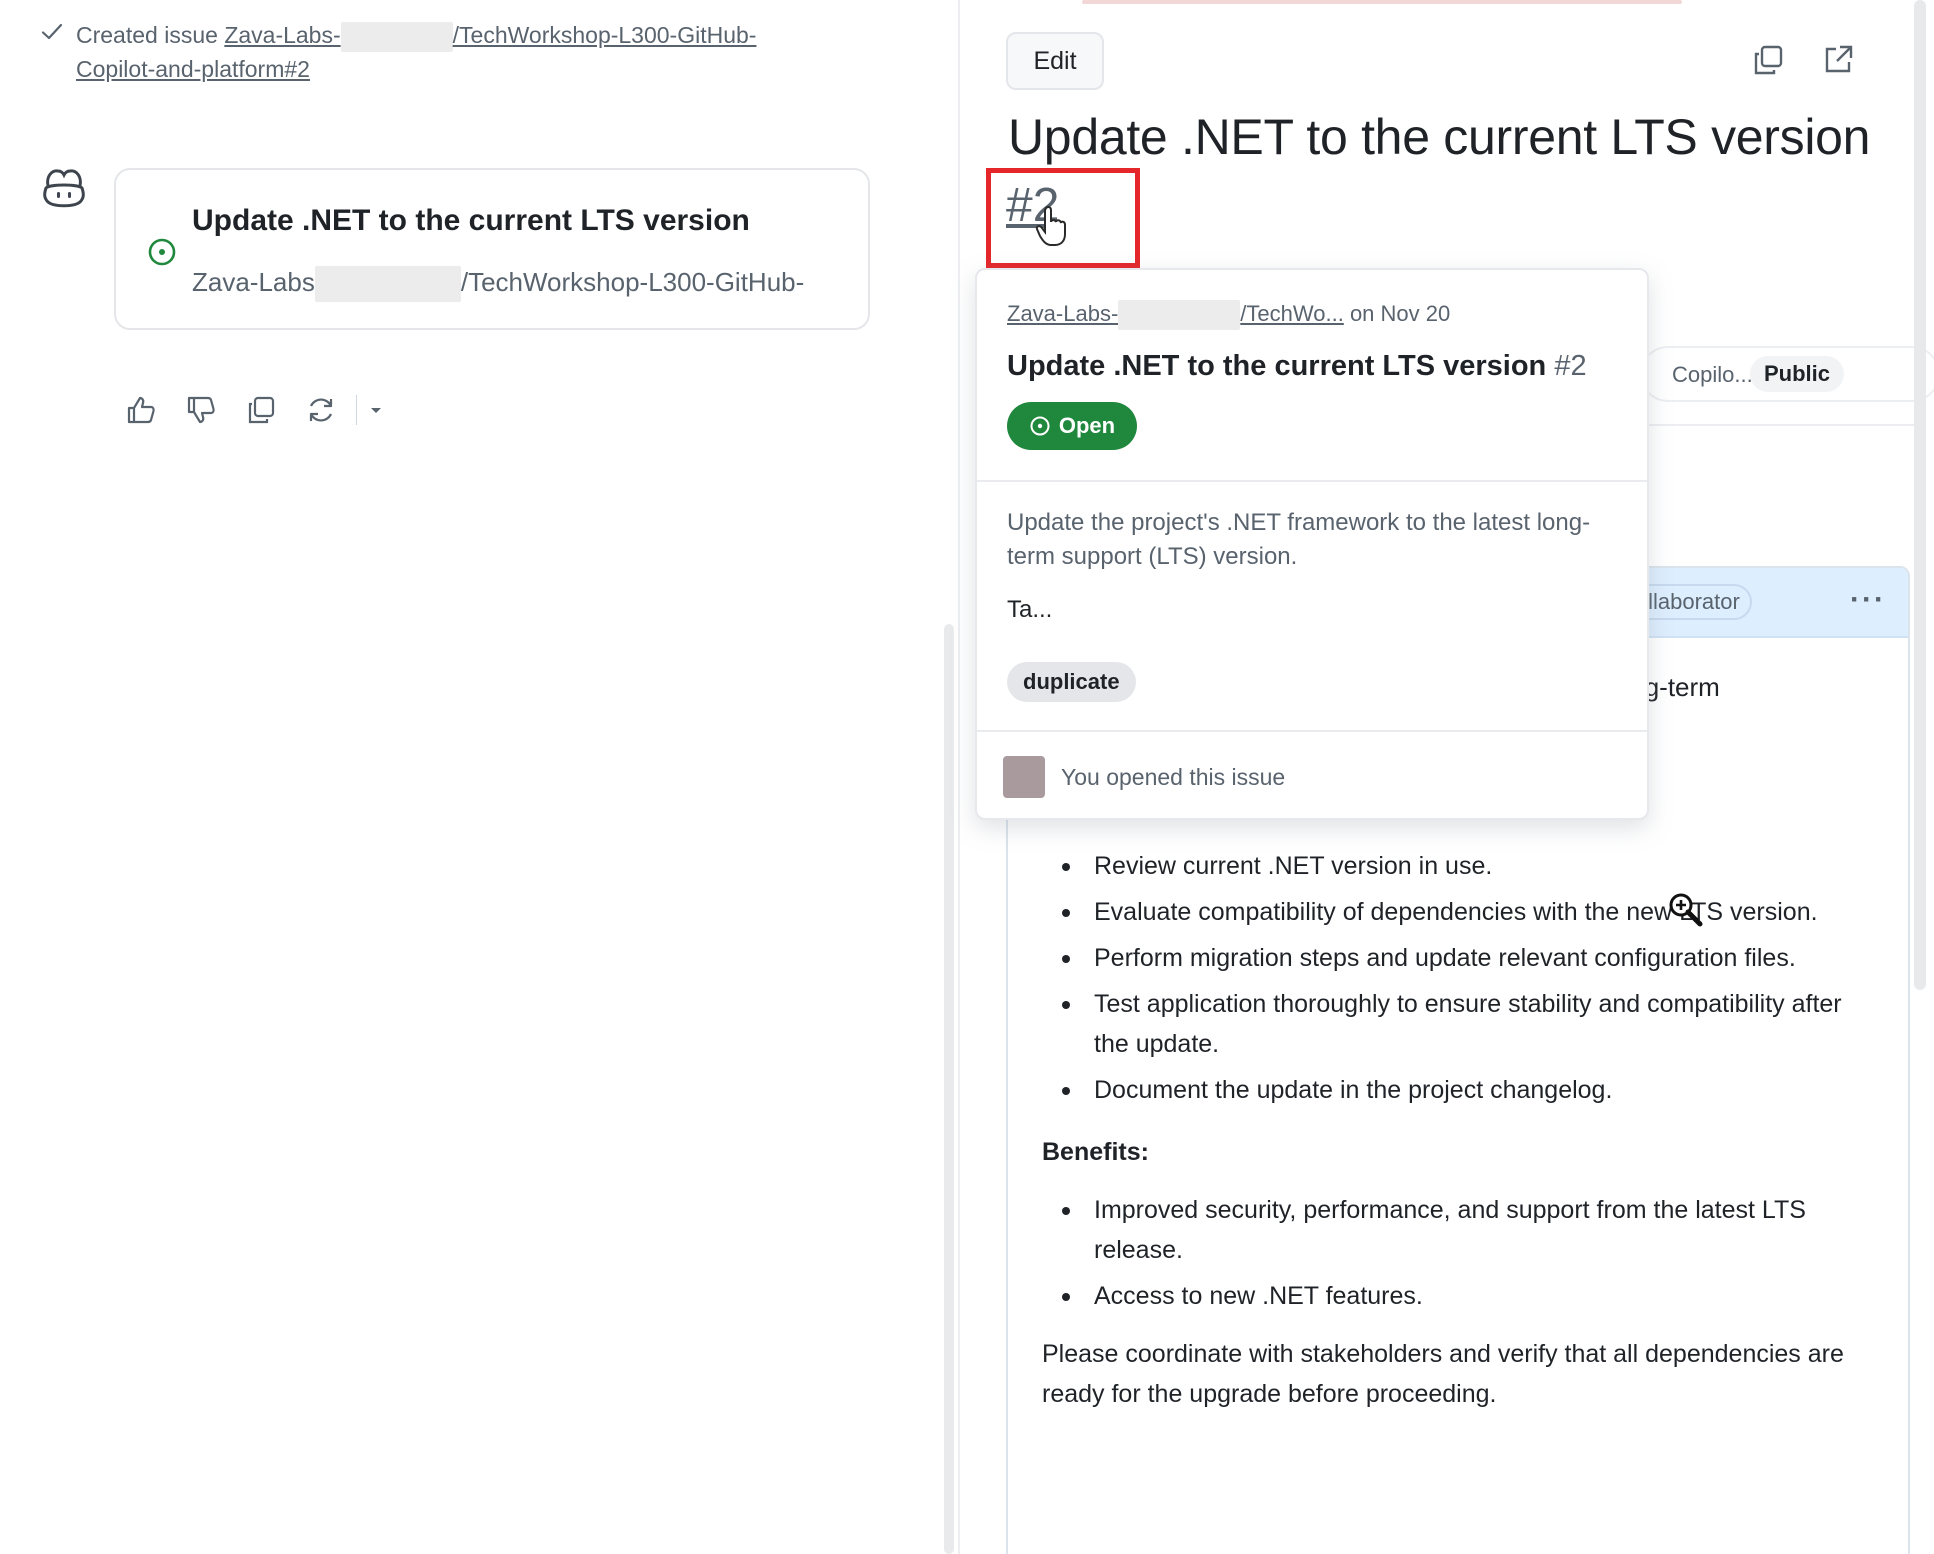 The image size is (1934, 1554). What do you see at coordinates (1570, 366) in the screenshot?
I see `hovercard-number: #2` at bounding box center [1570, 366].